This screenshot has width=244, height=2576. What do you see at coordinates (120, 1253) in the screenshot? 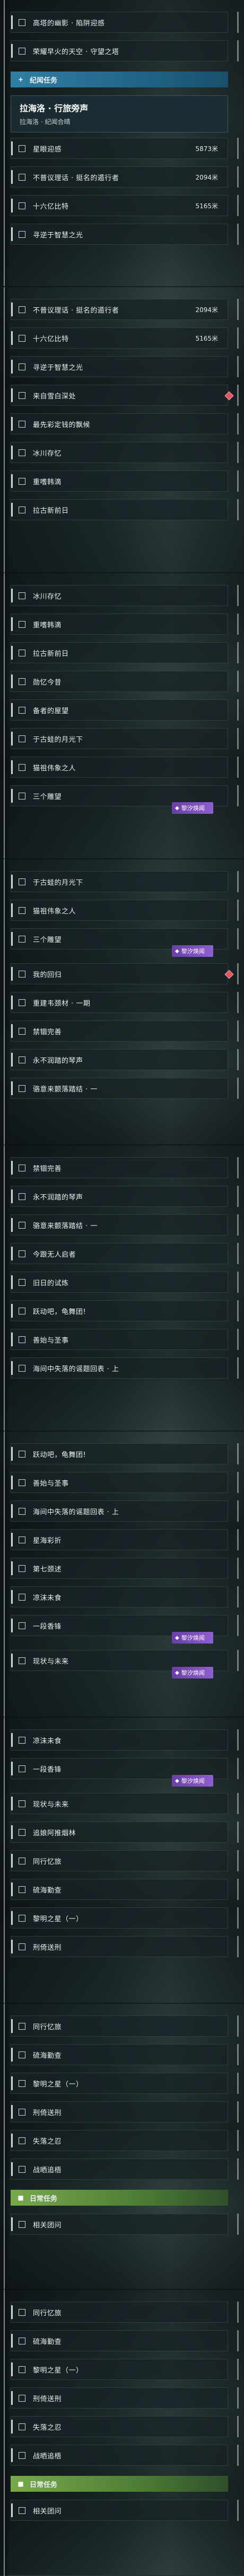
I see `quest-row: 今跟无人启者` at bounding box center [120, 1253].